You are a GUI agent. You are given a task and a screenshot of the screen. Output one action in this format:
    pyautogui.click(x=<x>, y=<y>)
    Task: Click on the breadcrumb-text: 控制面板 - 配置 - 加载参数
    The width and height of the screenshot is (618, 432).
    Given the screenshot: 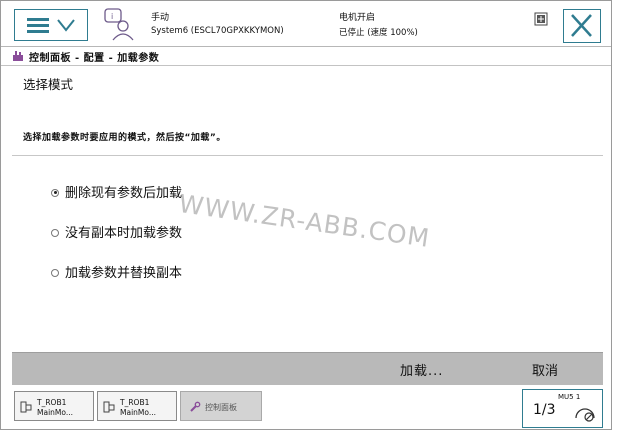 What is the action you would take?
    pyautogui.click(x=94, y=58)
    